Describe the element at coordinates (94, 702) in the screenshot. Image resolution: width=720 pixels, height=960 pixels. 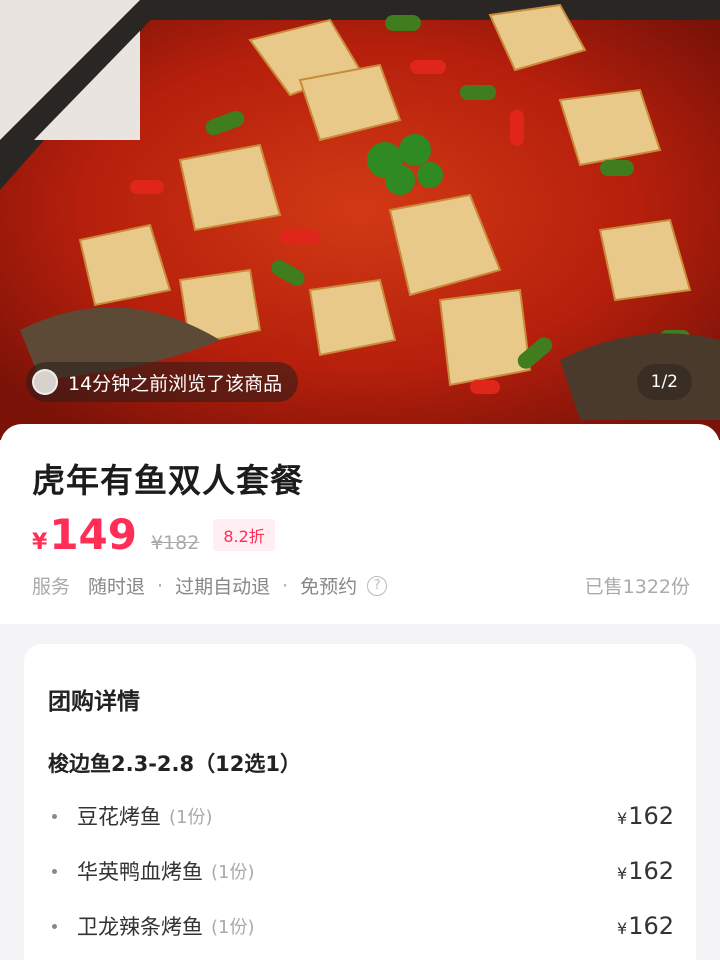
I see `details-title: 团购详情` at that location.